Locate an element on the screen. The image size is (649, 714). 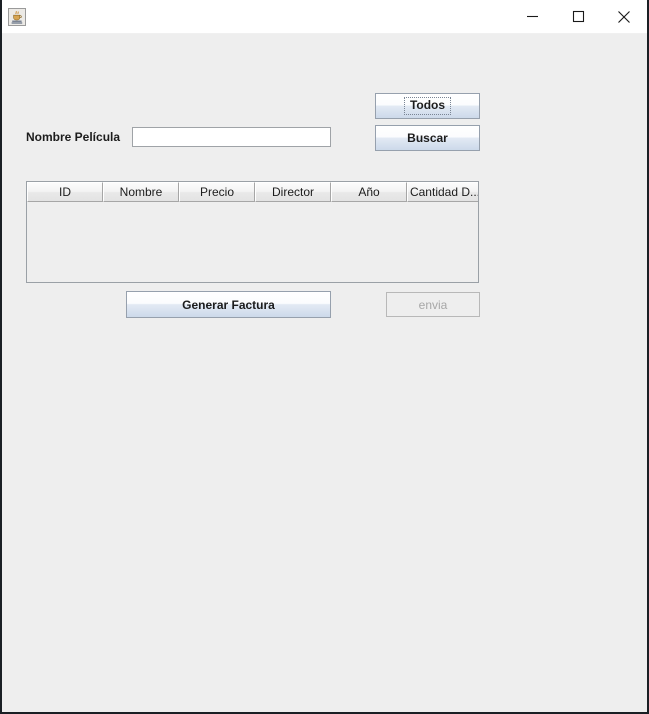
buscar-button-label: Buscar is located at coordinates (427, 138).